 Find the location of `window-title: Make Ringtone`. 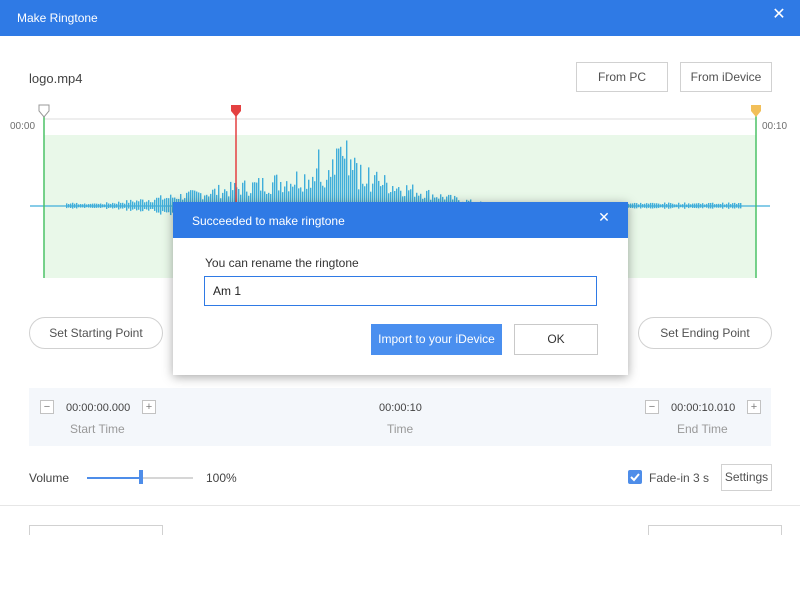

window-title: Make Ringtone is located at coordinates (57, 18).